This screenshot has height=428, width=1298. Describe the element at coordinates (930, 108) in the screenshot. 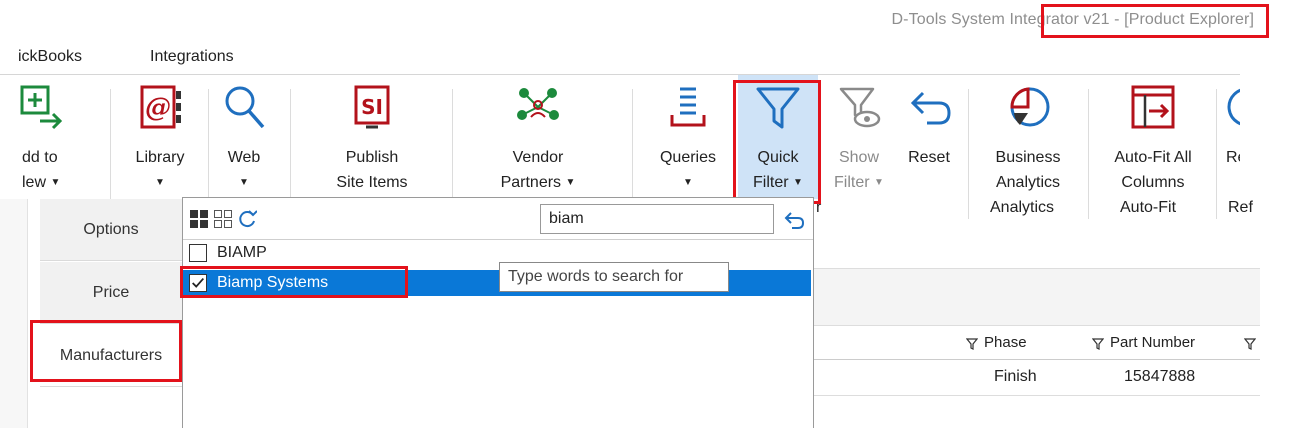

I see `undo-icon` at that location.